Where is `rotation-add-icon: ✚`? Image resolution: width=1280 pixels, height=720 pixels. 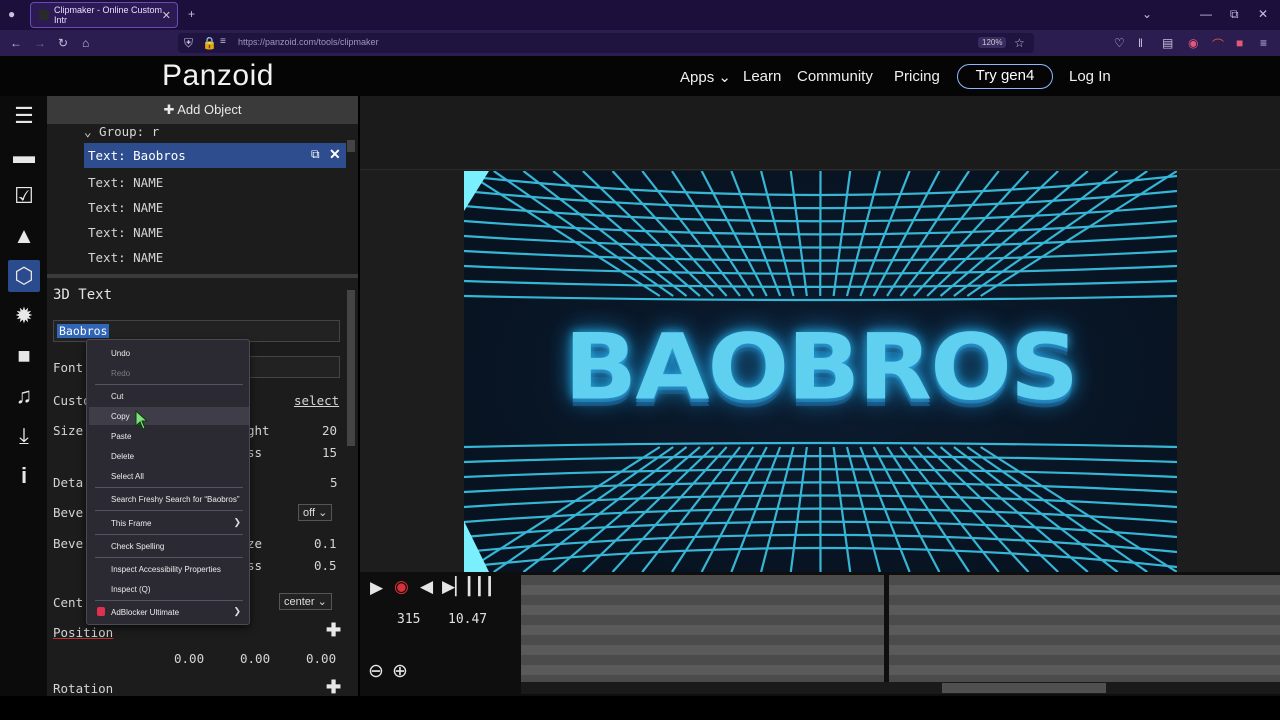
rotation-add-icon: ✚ is located at coordinates (333, 687).